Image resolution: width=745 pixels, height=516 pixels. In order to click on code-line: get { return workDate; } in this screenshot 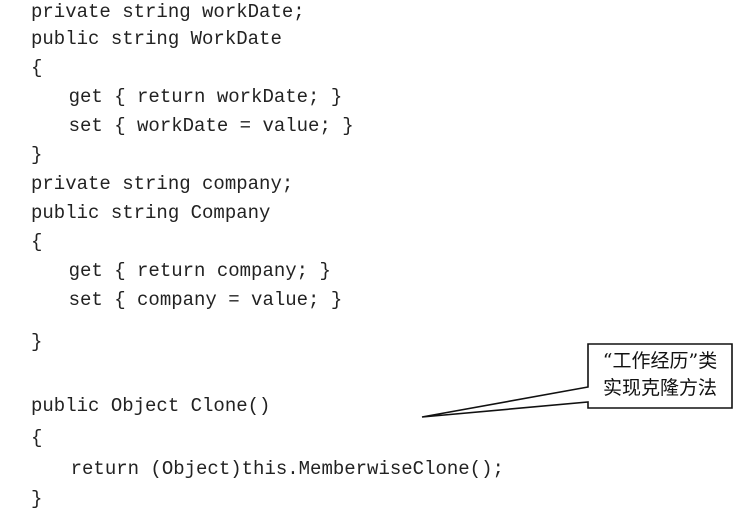, I will do `click(183, 97)`.